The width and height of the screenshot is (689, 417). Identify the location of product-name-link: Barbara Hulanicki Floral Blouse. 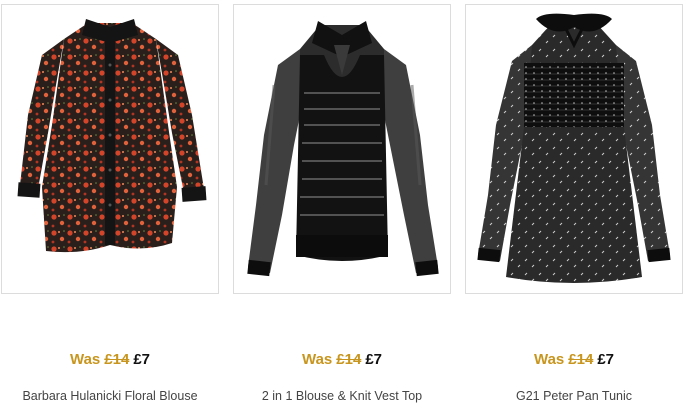
(110, 396).